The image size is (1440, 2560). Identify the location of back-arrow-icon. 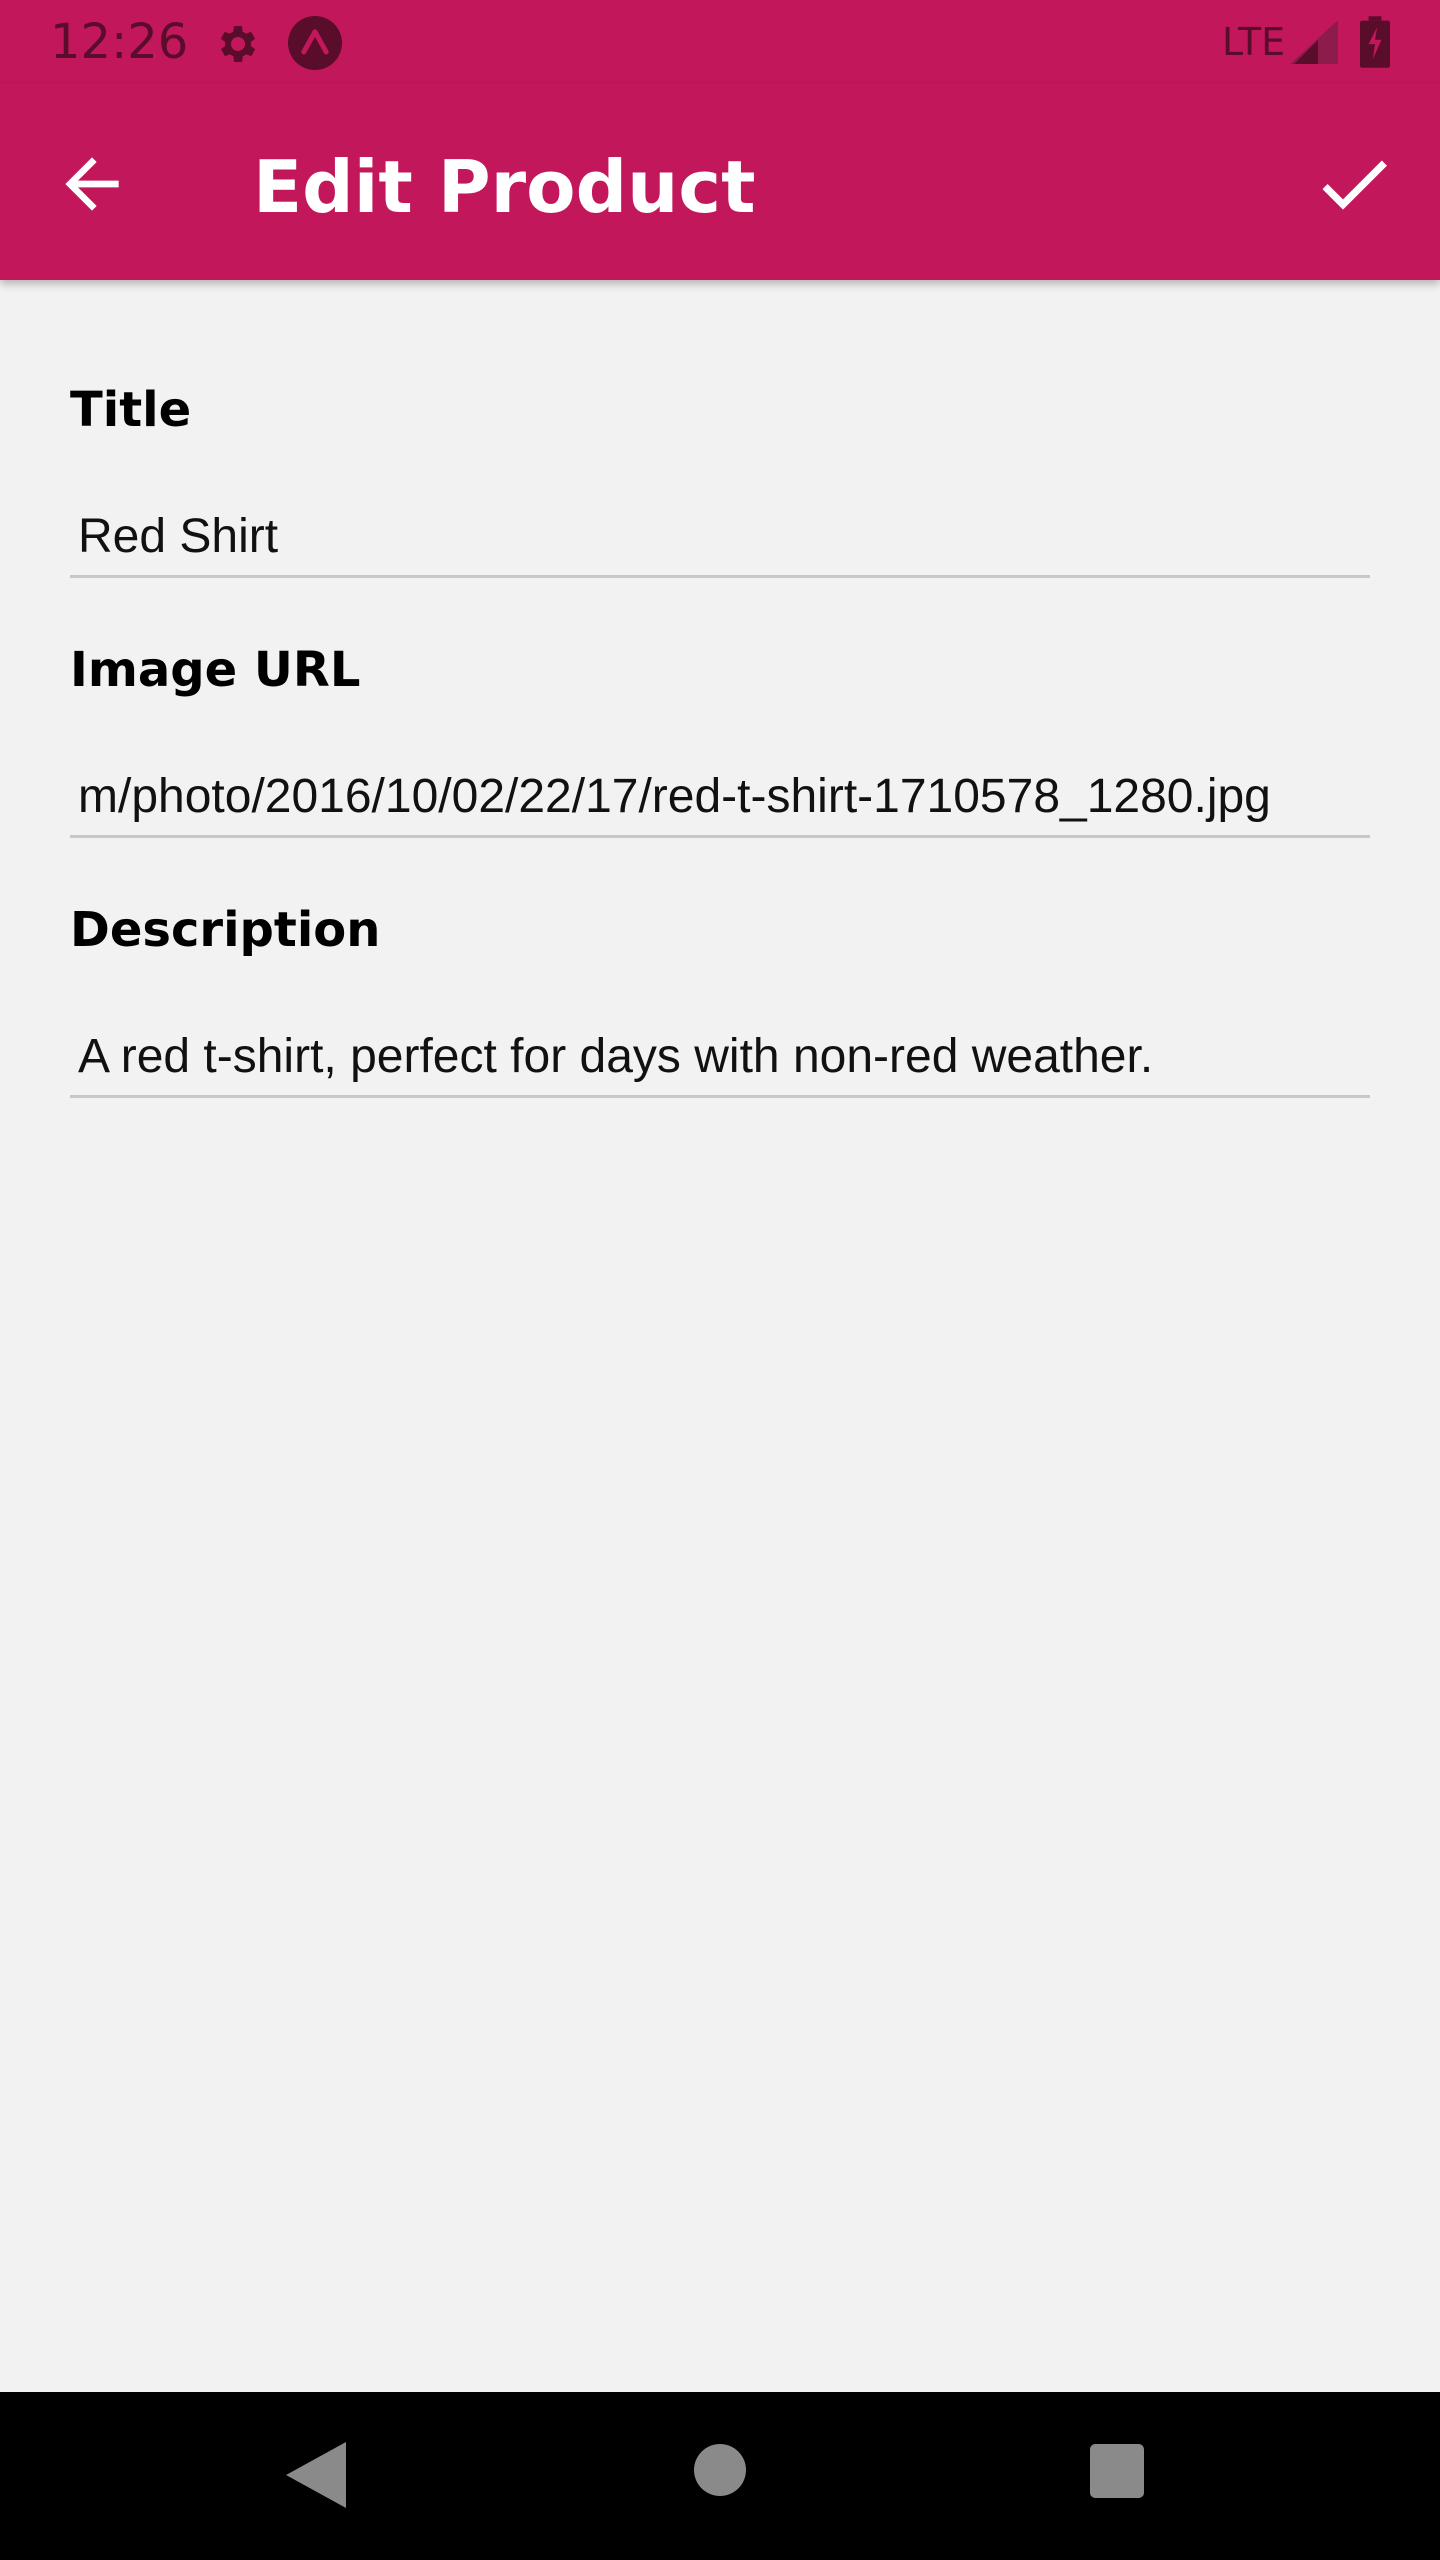
(92, 184).